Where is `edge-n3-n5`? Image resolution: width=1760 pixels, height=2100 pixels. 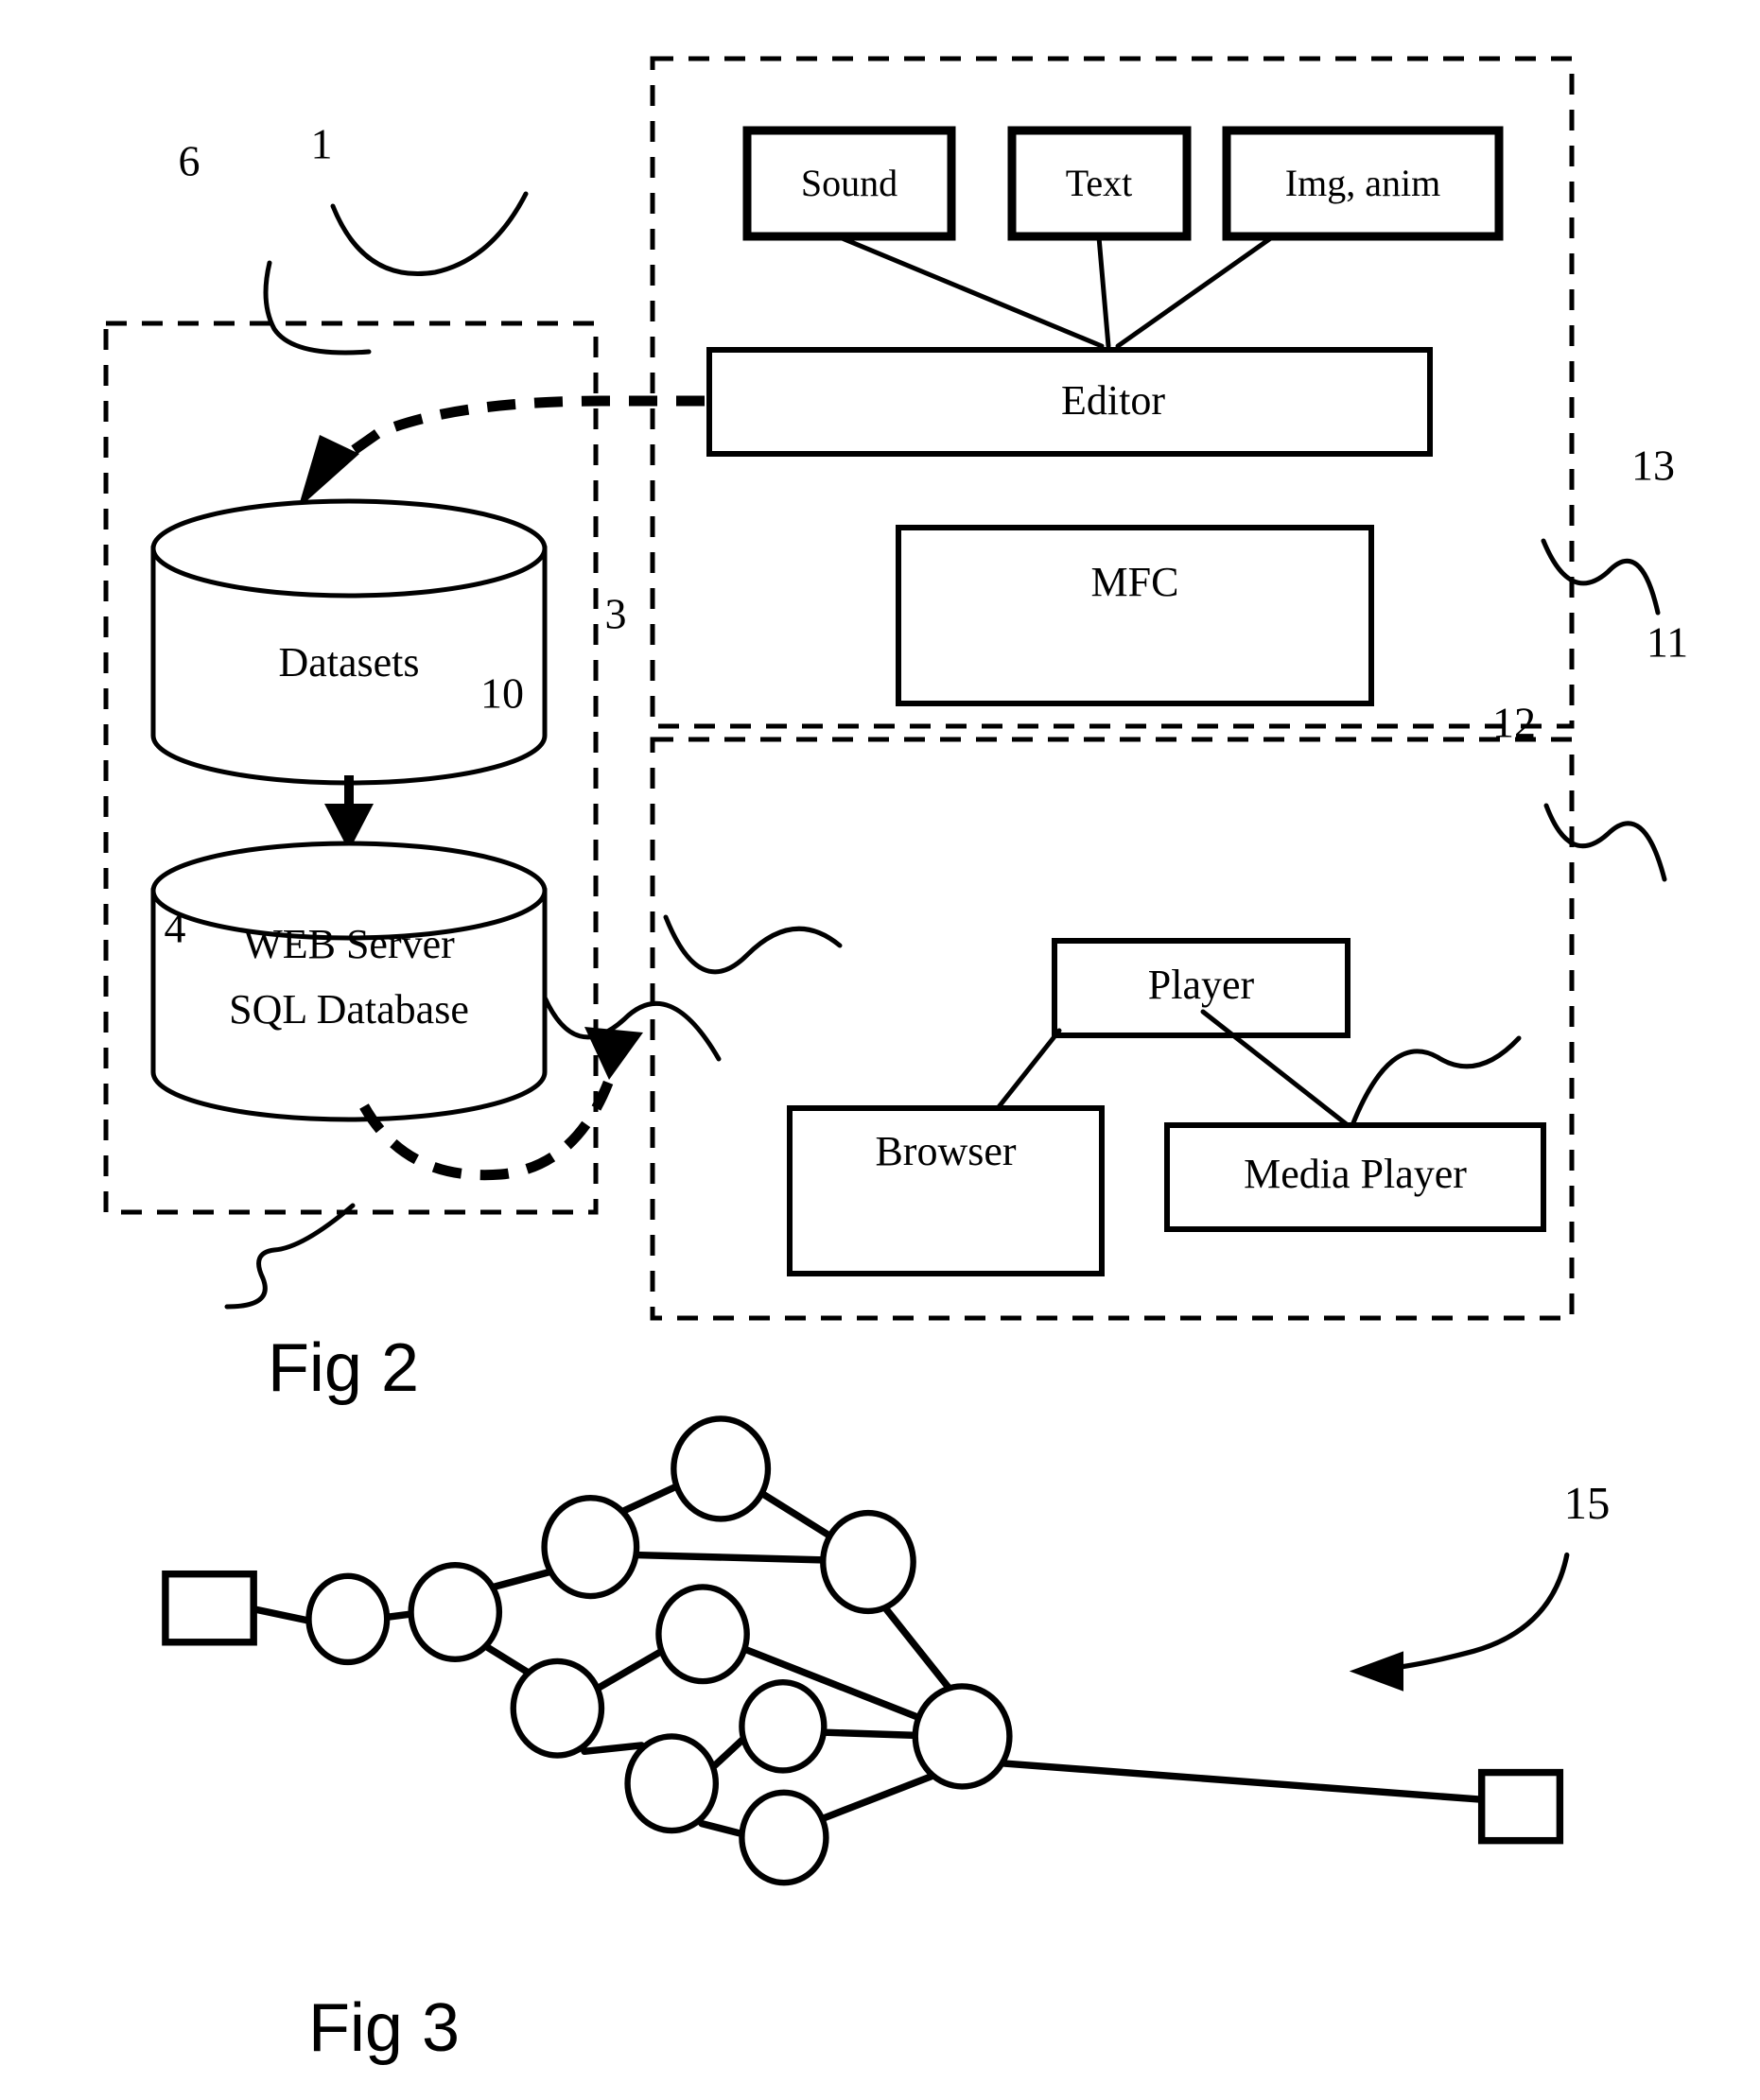 edge-n3-n5 is located at coordinates (729, 1558).